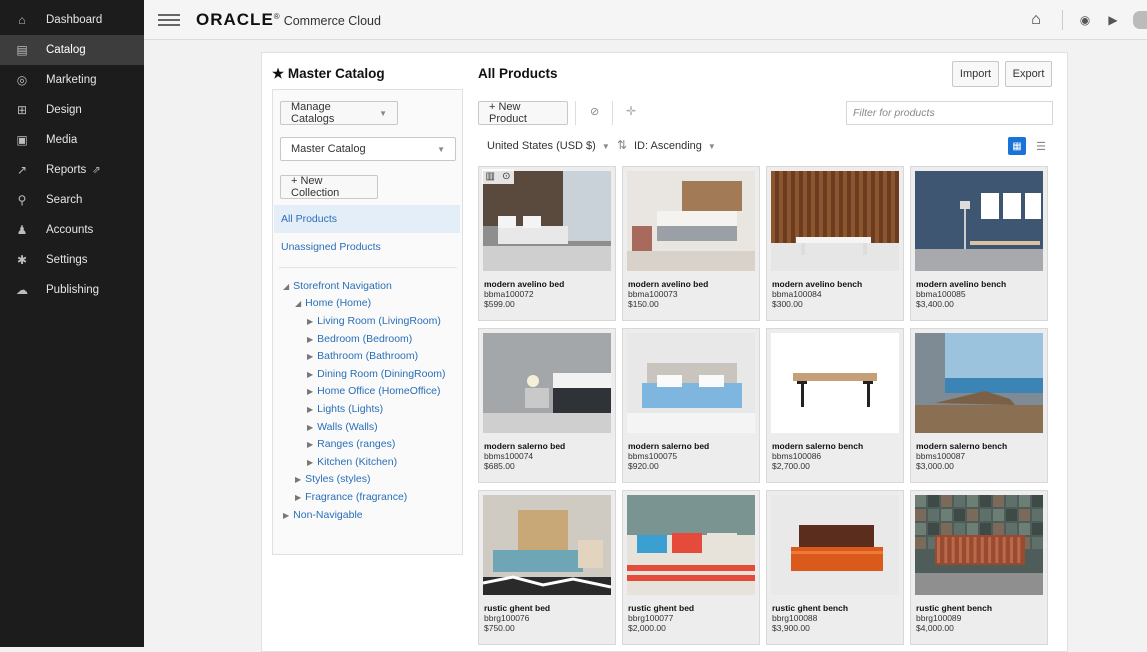 The height and width of the screenshot is (652, 1147). What do you see at coordinates (374, 321) in the screenshot?
I see `tree-home-child: ▶ Living Room (LivingRoom)` at bounding box center [374, 321].